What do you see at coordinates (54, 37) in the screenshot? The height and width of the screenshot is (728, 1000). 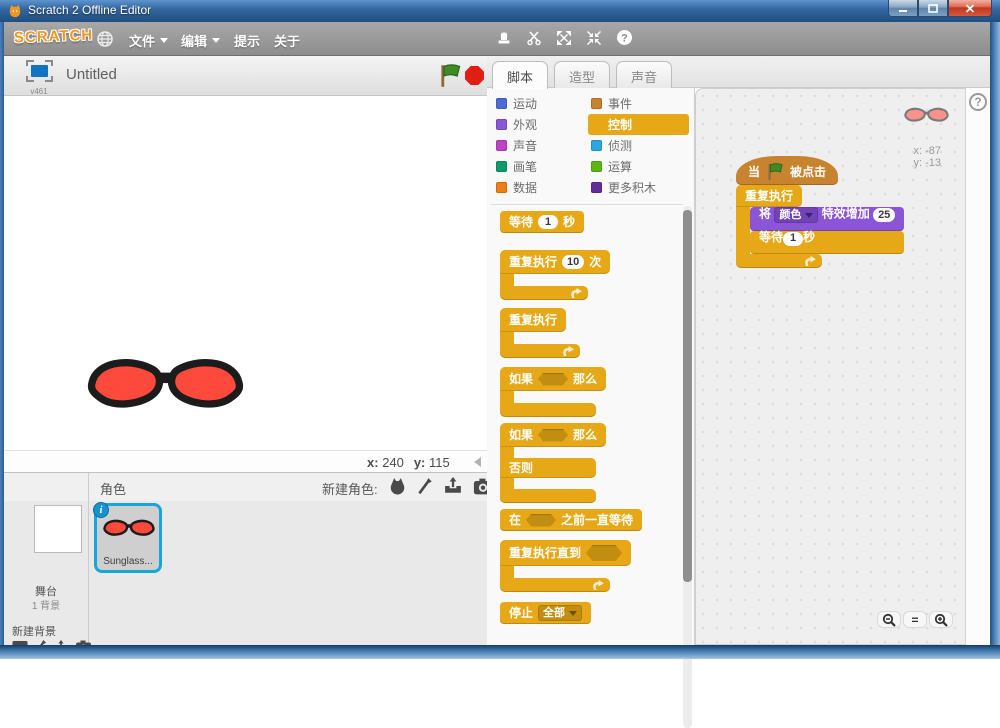 I see `scratch-logo: SCRATCH` at bounding box center [54, 37].